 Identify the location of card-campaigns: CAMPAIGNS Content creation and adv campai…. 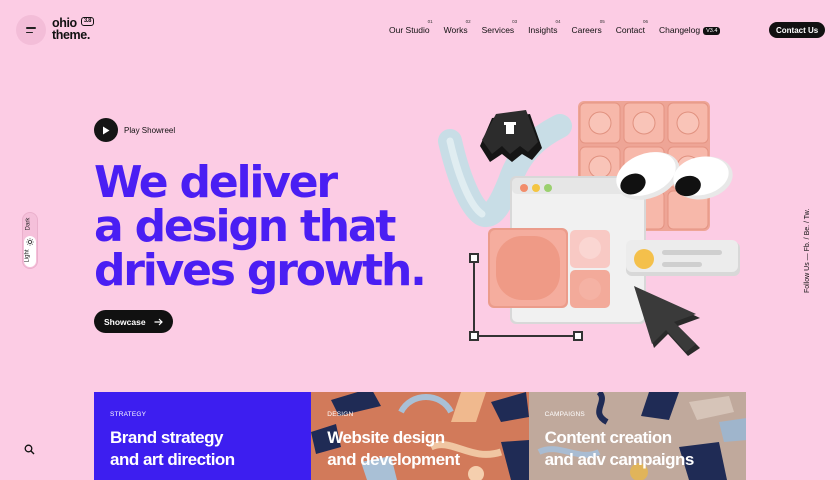
(637, 436).